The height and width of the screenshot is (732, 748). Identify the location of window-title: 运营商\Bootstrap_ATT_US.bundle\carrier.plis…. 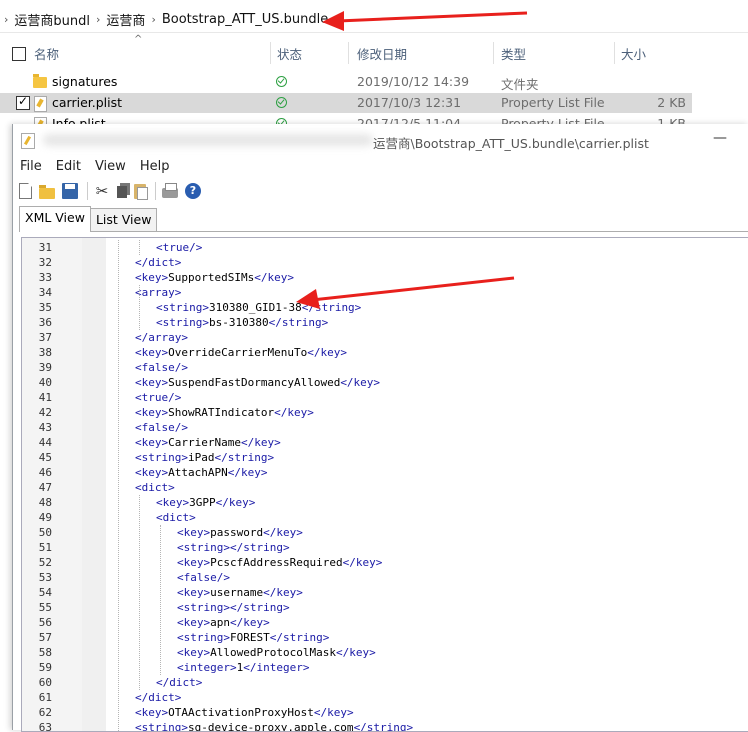
(511, 143).